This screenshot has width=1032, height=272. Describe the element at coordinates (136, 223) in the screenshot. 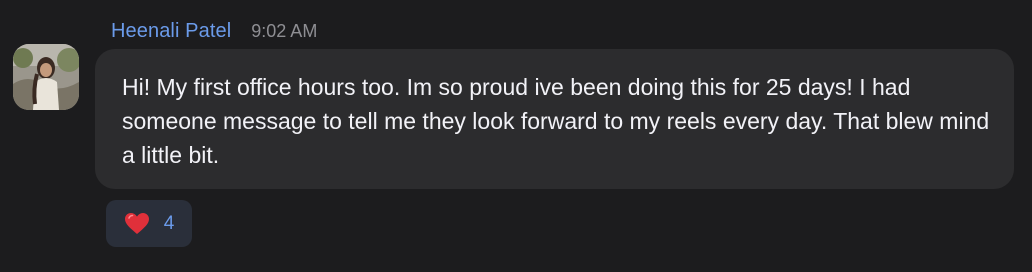

I see `heart-icon` at that location.